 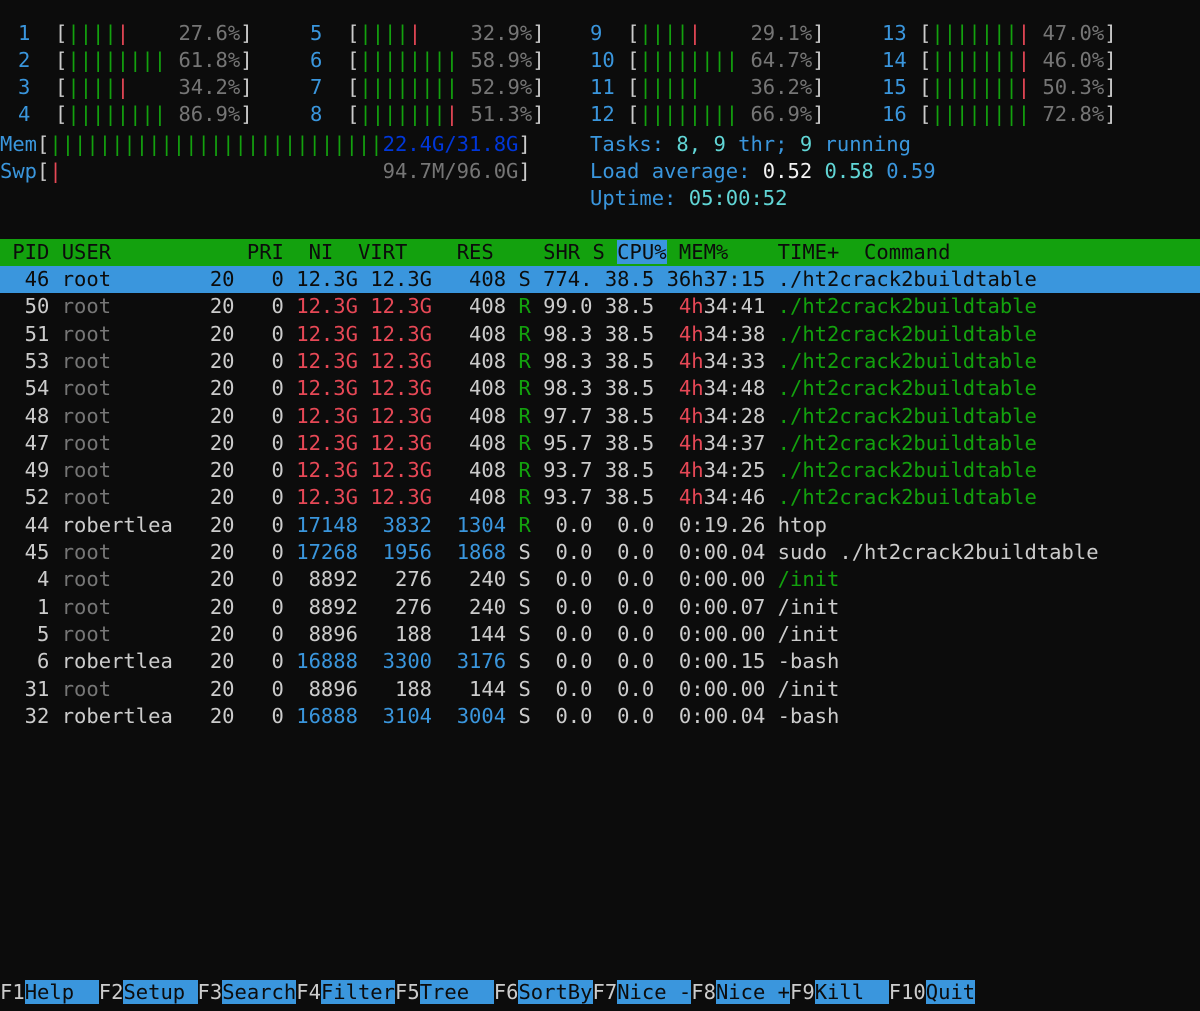 I want to click on pid: 49, so click(x=25, y=470).